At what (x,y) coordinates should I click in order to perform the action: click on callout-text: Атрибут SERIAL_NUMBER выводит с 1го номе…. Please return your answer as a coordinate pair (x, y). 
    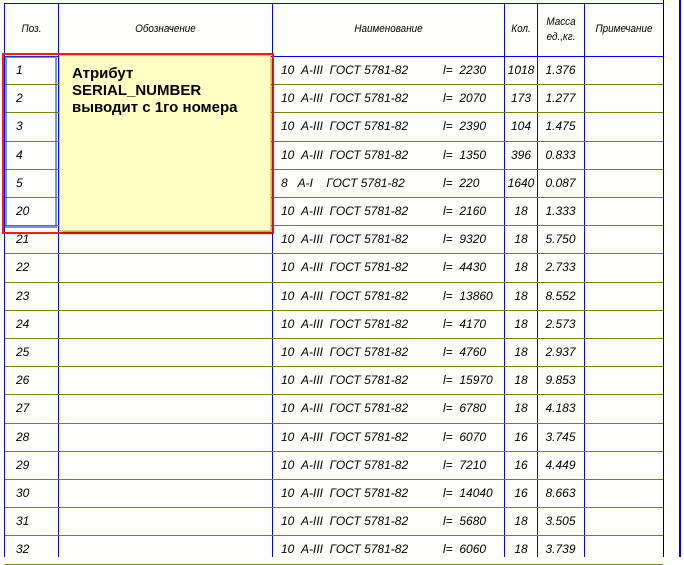
    Looking at the image, I should click on (155, 90).